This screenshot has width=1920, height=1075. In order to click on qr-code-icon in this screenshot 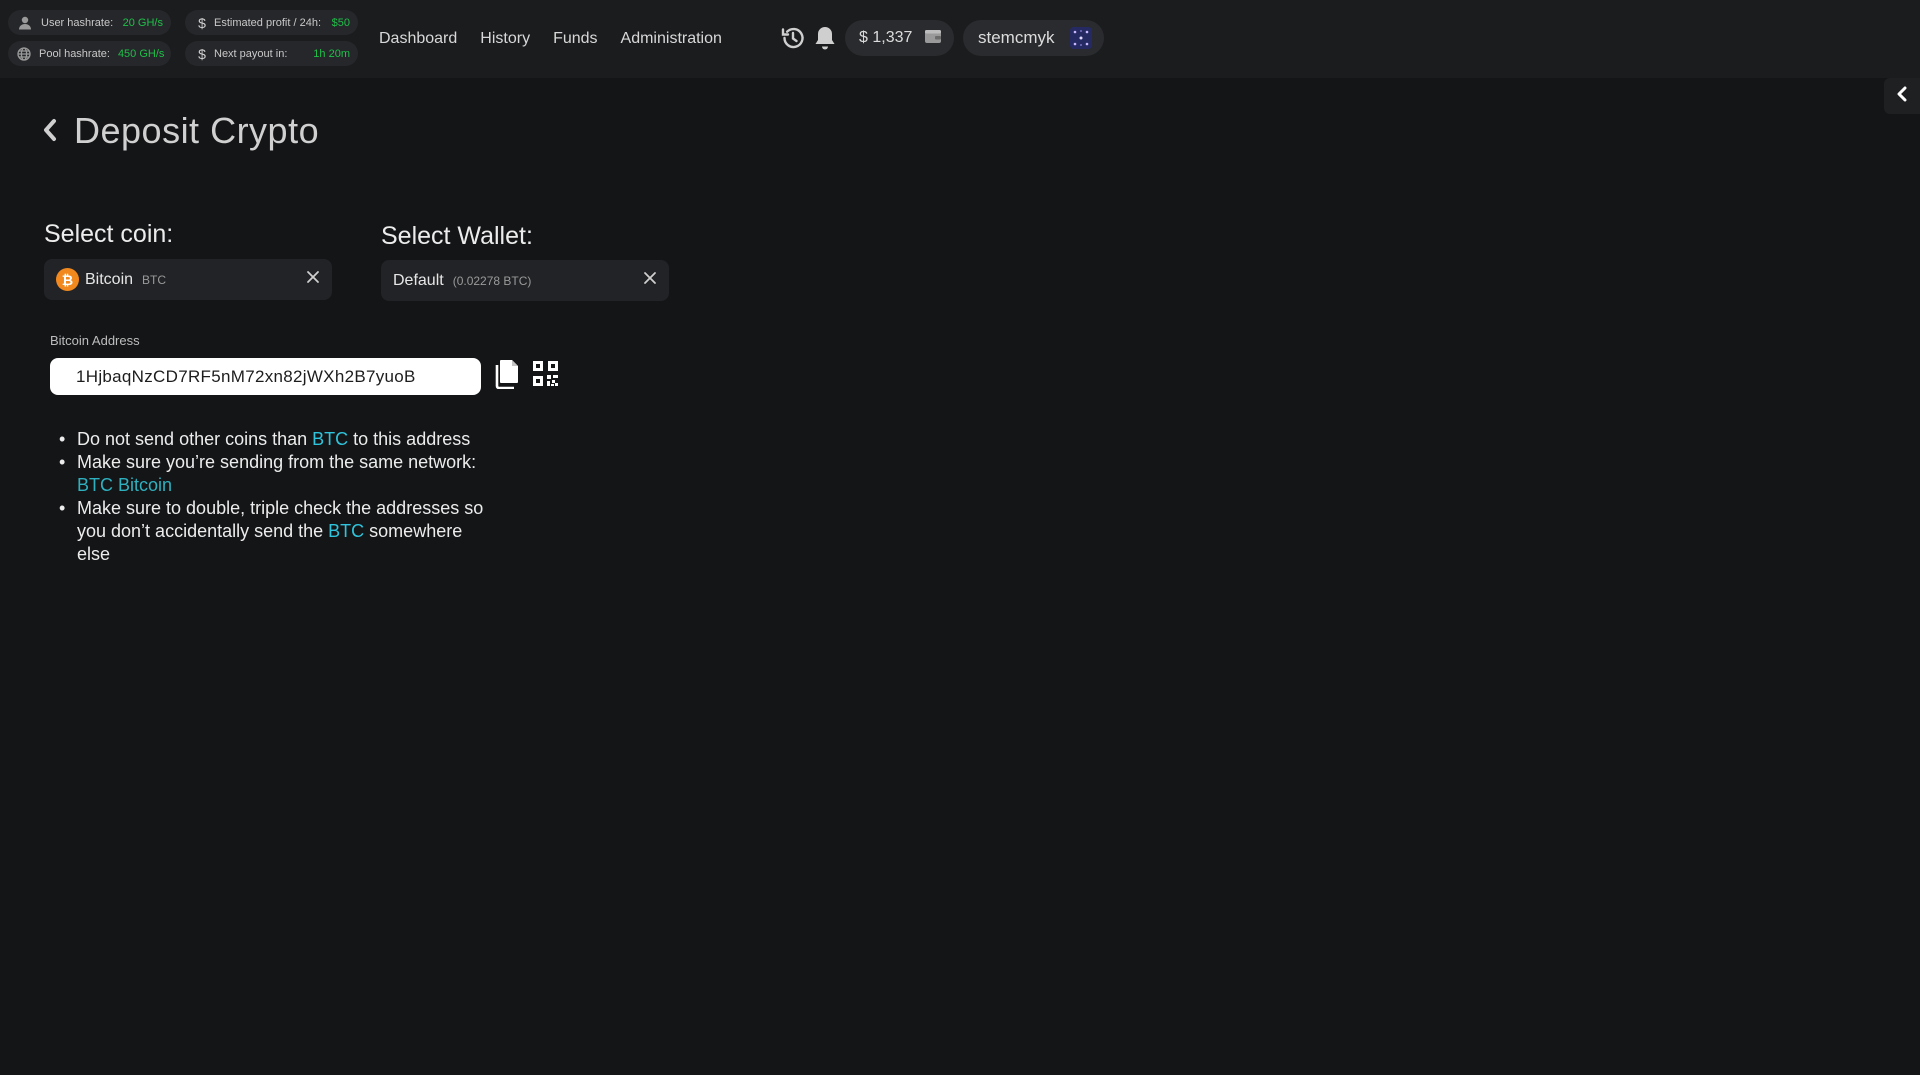, I will do `click(545, 376)`.